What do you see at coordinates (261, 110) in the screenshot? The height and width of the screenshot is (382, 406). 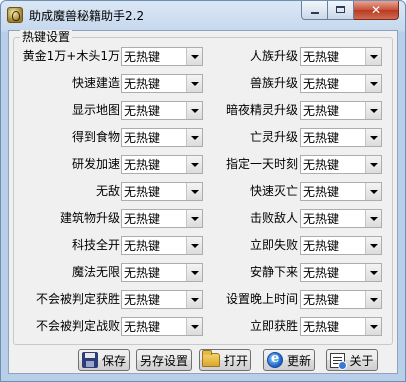 I see `hotkey-label: 暗夜精灵升级` at bounding box center [261, 110].